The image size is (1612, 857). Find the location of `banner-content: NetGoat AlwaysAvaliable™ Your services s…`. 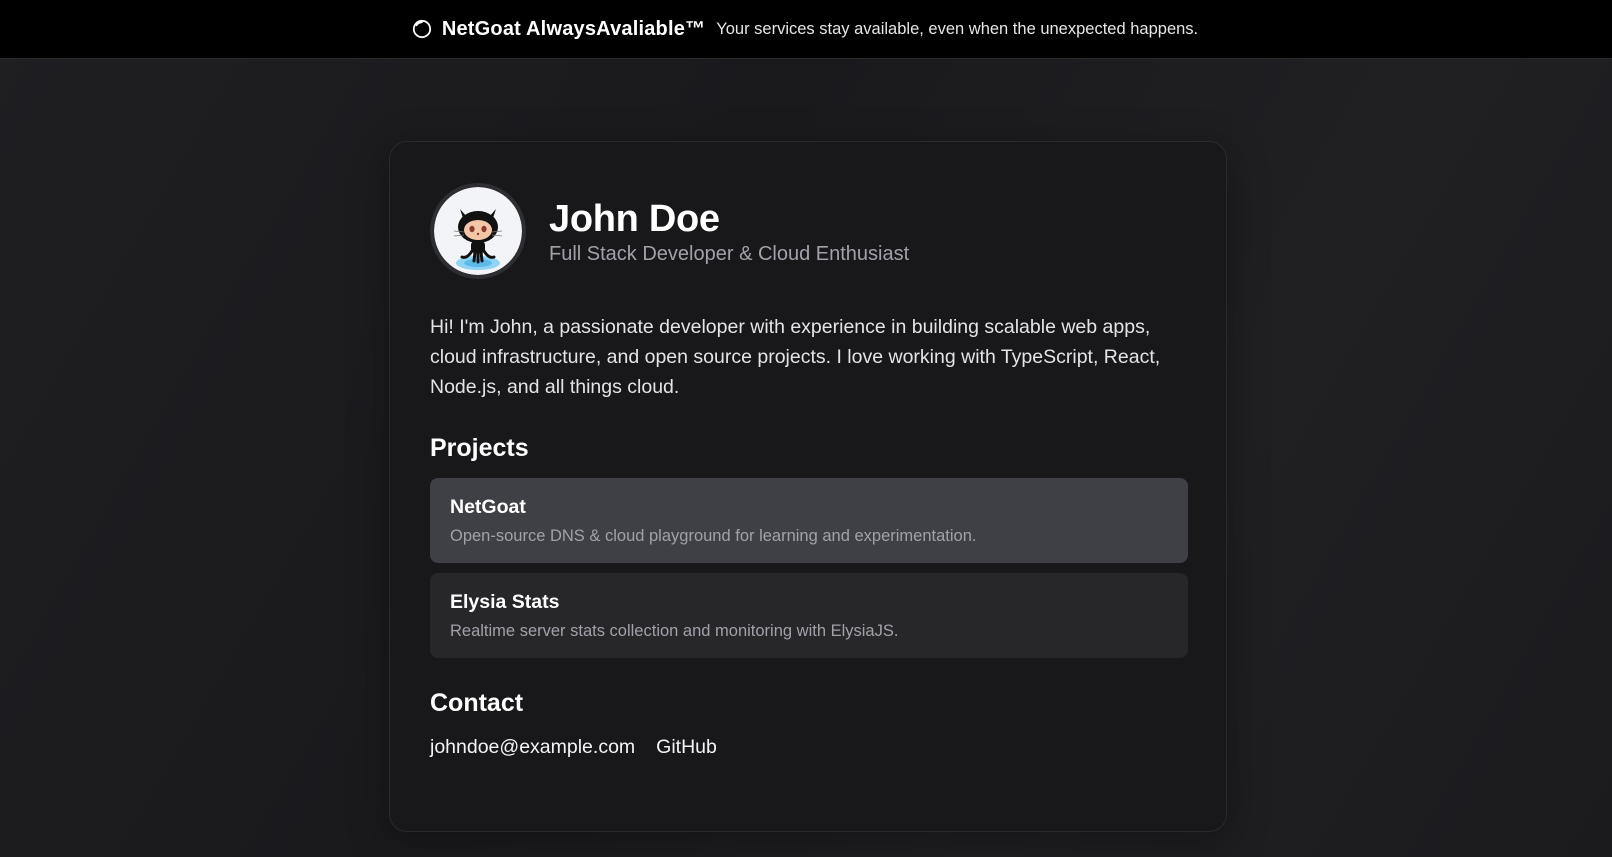

banner-content: NetGoat AlwaysAvaliable™ Your services s… is located at coordinates (805, 29).